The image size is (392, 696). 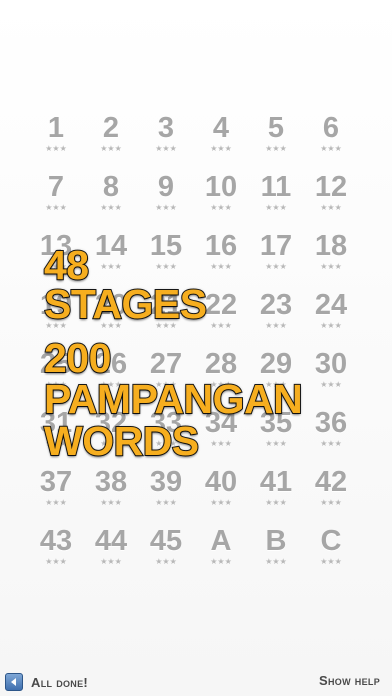 What do you see at coordinates (111, 128) in the screenshot?
I see `stage-number: 2` at bounding box center [111, 128].